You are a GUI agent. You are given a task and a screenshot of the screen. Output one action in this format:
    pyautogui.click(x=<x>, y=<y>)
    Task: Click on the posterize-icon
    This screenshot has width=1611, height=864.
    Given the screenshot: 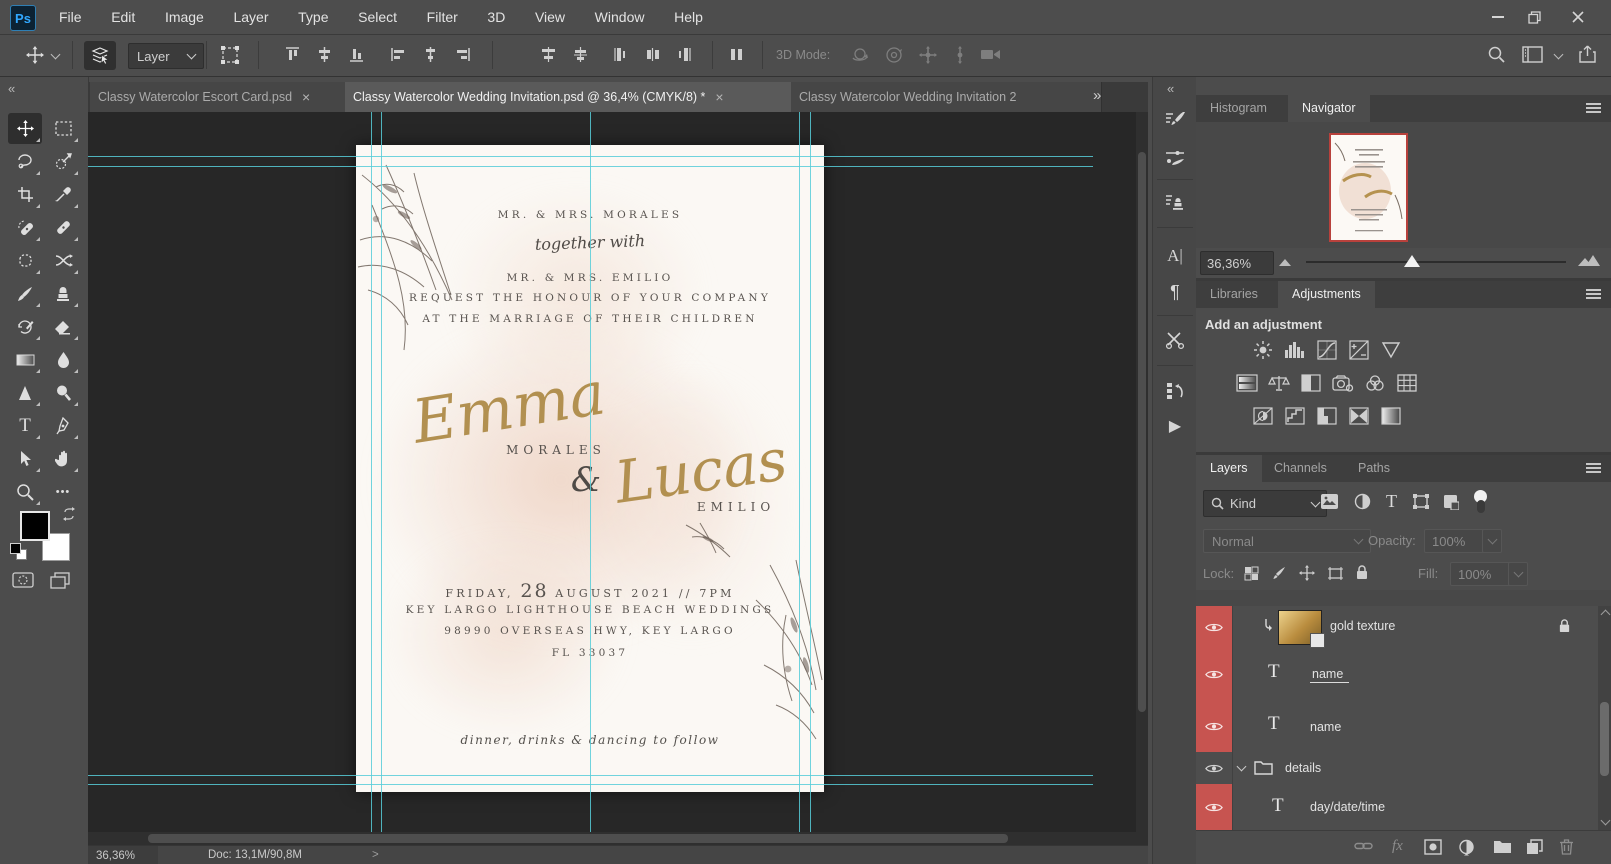 What is the action you would take?
    pyautogui.click(x=1295, y=416)
    